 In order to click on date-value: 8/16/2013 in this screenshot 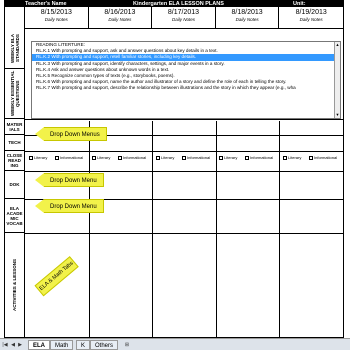, I will do `click(120, 12)`.